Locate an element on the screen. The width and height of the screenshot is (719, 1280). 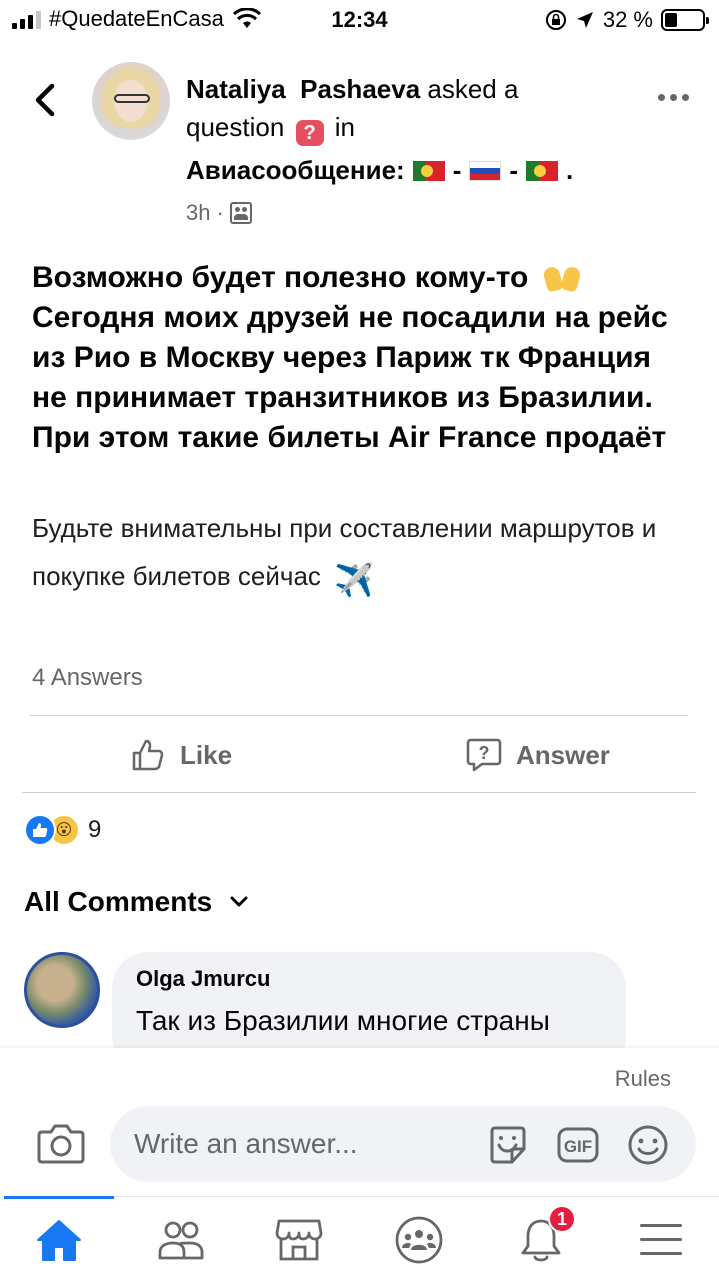
rotation-lock-icon is located at coordinates (555, 20).